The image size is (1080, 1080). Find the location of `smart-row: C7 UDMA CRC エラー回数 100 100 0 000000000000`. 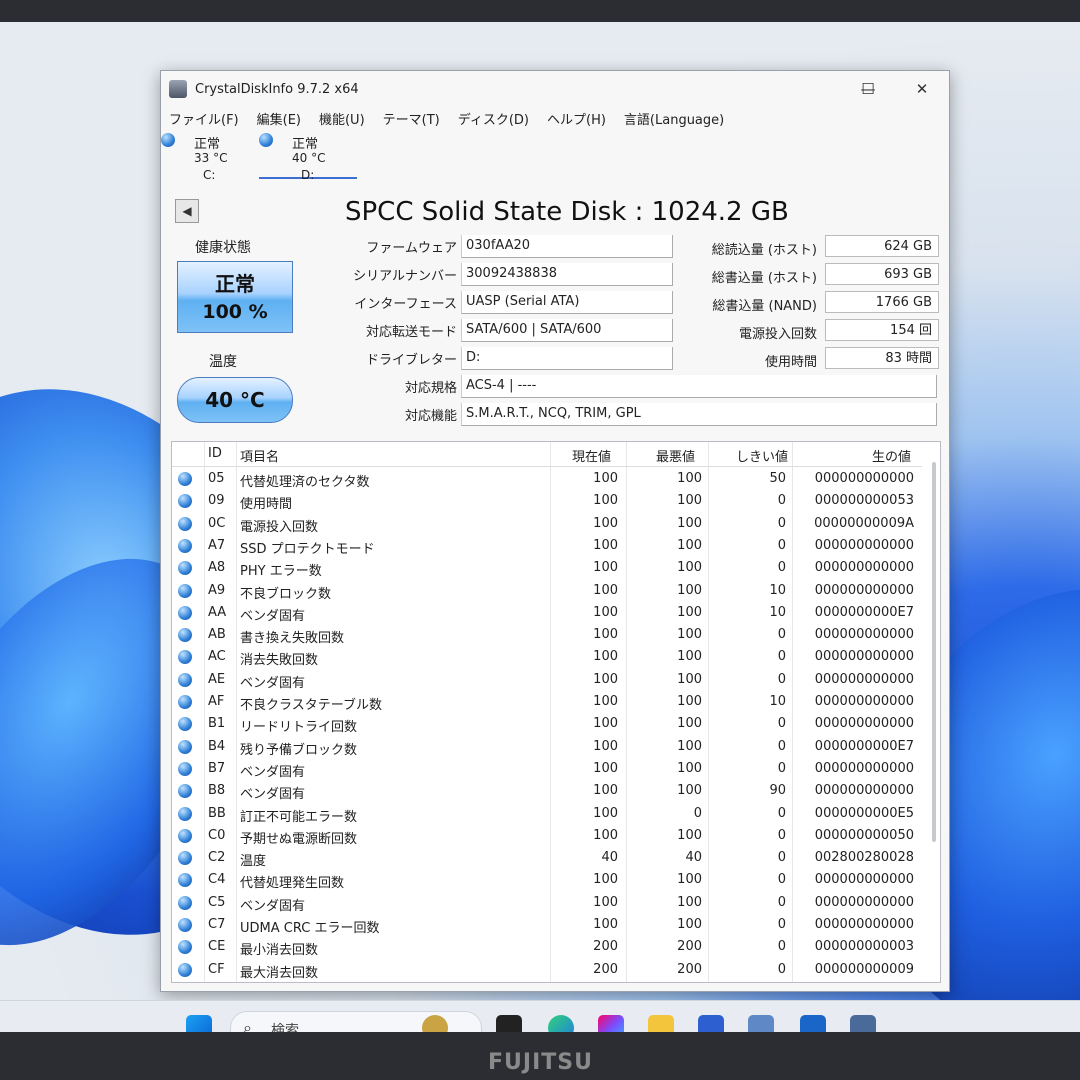

smart-row: C7 UDMA CRC エラー回数 100 100 0 000000000000 is located at coordinates (547, 925).